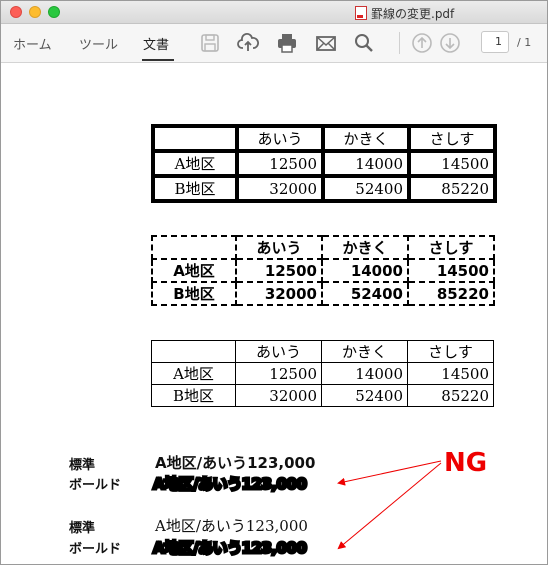 This screenshot has height=565, width=548. What do you see at coordinates (158, 60) in the screenshot?
I see `active-tab-indicator` at bounding box center [158, 60].